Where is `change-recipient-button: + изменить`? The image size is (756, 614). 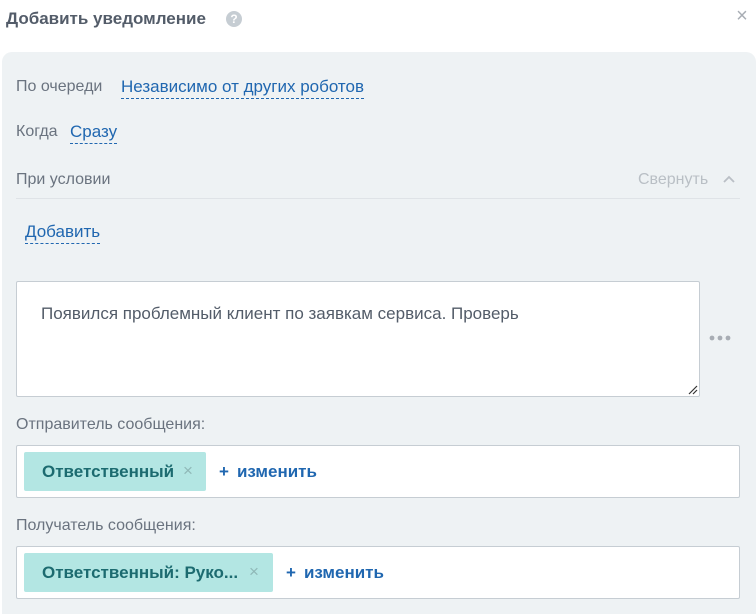
change-recipient-button: + изменить is located at coordinates (335, 573).